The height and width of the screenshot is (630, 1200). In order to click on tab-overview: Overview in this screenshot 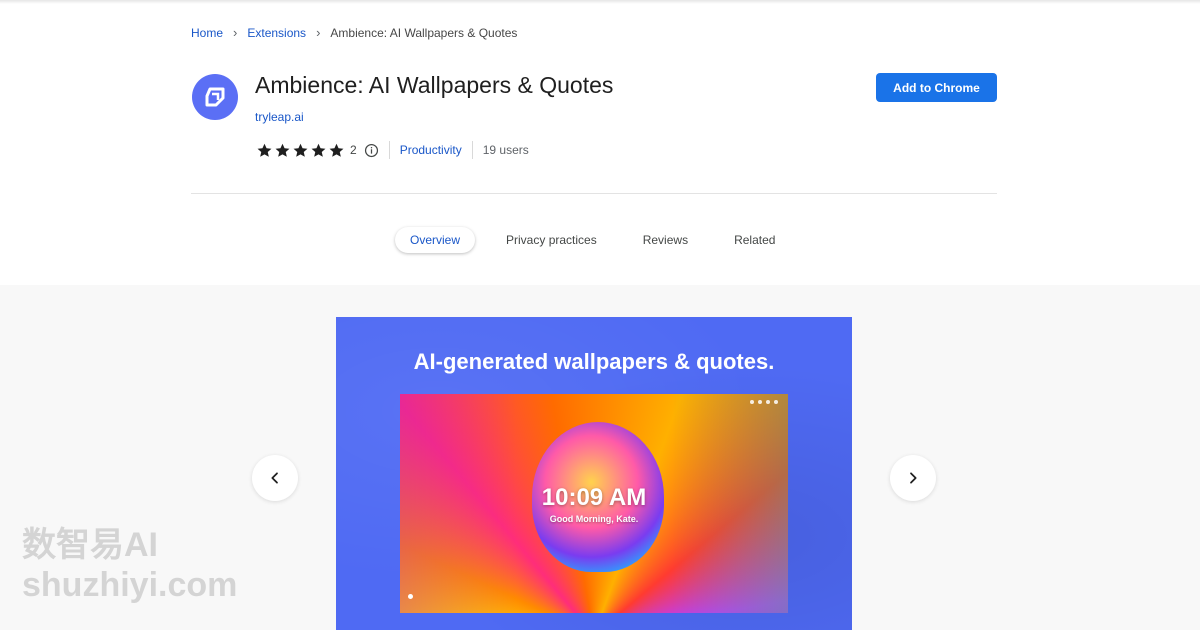, I will do `click(435, 240)`.